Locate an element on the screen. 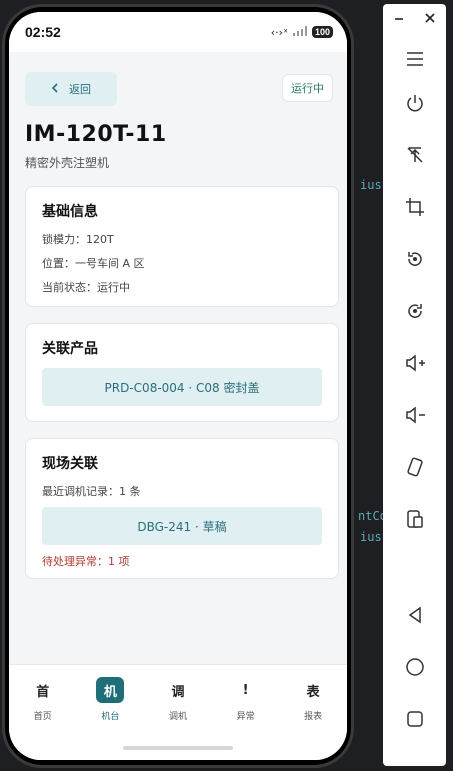 Image resolution: width=453 pixels, height=771 pixels. bottom-tab-bar: 首 首页 机 机台 调 调机 ! 异常 表 报表 is located at coordinates (178, 712).